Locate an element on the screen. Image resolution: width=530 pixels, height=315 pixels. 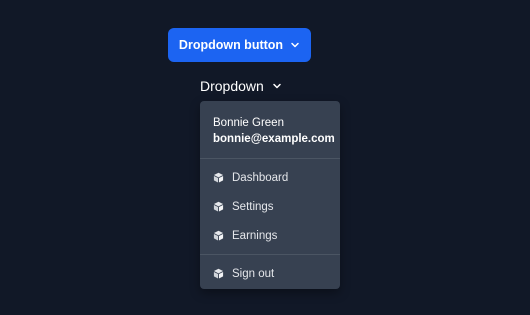
menu-item-label: Settings is located at coordinates (253, 206).